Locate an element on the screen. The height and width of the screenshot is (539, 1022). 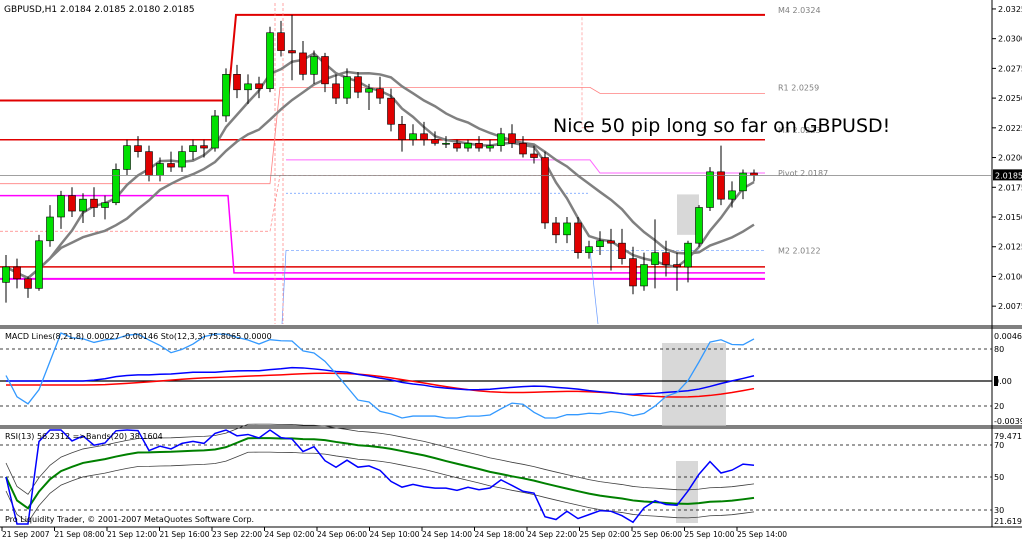
time-tick-label: 24 Sep 14:00 is located at coordinates (447, 534).